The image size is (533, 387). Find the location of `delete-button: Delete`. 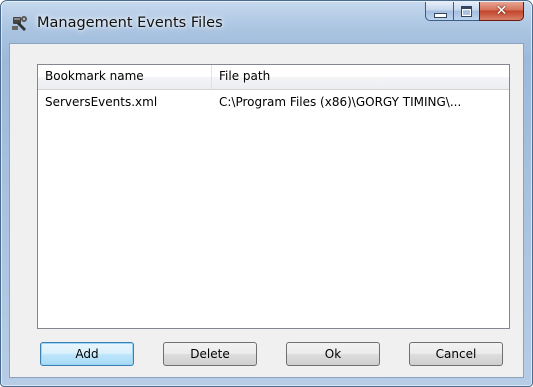

delete-button: Delete is located at coordinates (210, 354).